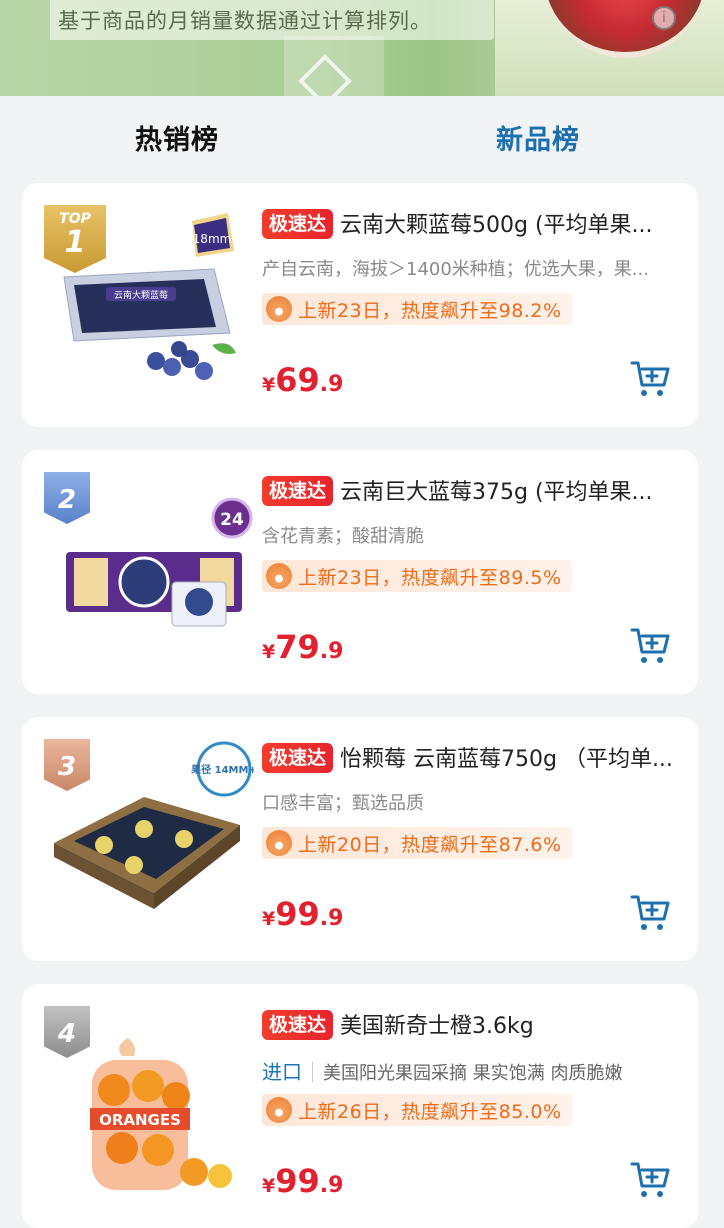 The image size is (724, 1228). I want to click on divider, so click(312, 1072).